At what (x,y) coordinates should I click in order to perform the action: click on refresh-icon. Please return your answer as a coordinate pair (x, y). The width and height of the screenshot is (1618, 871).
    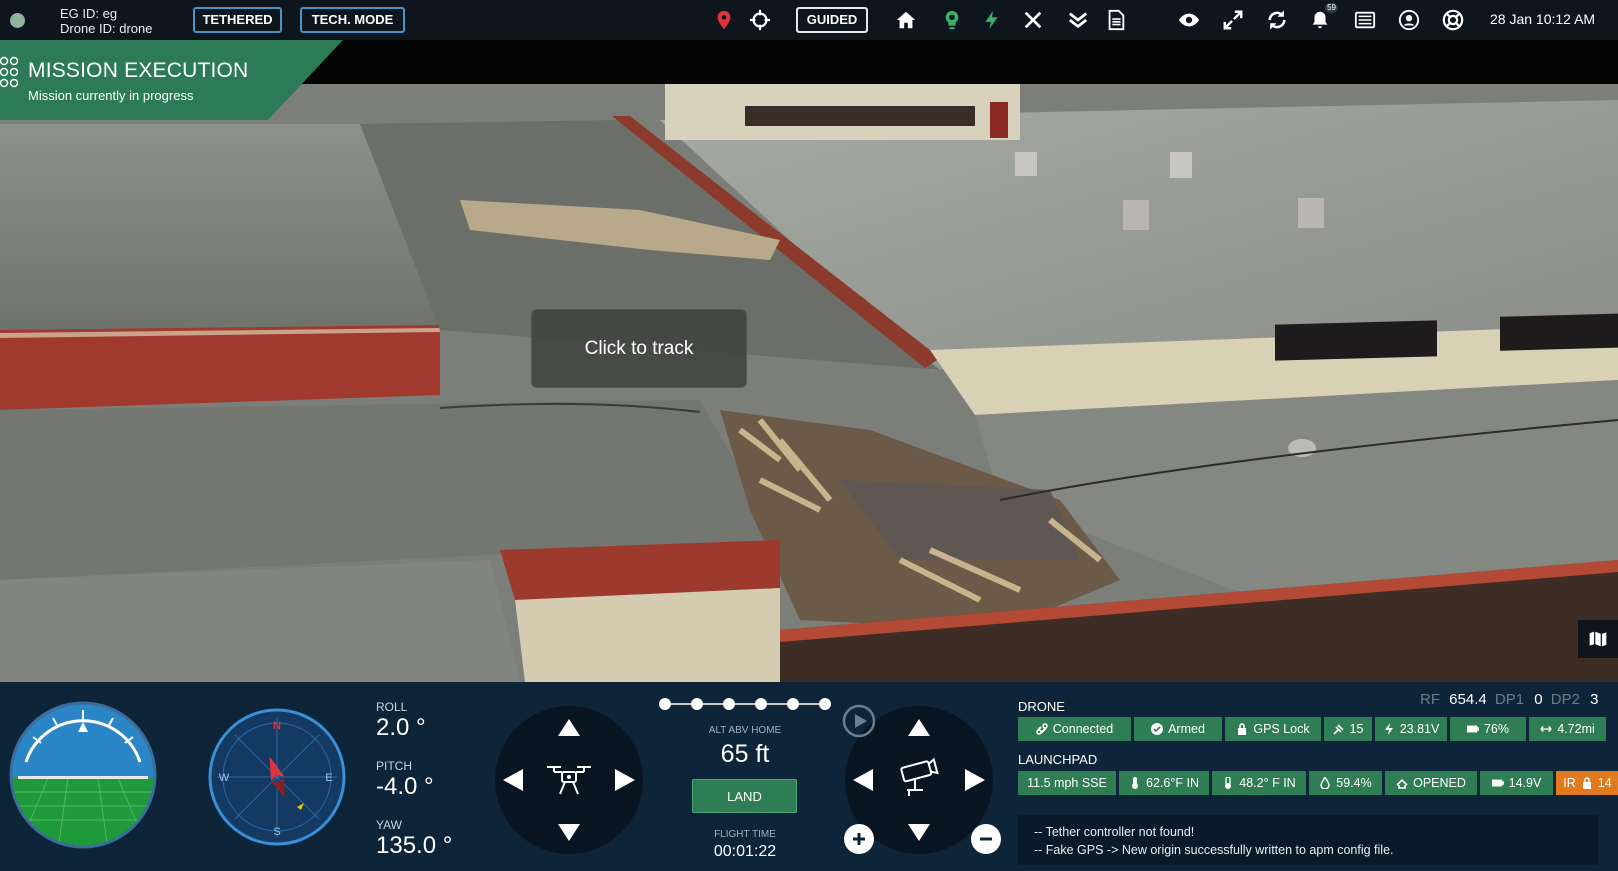
    Looking at the image, I should click on (1277, 20).